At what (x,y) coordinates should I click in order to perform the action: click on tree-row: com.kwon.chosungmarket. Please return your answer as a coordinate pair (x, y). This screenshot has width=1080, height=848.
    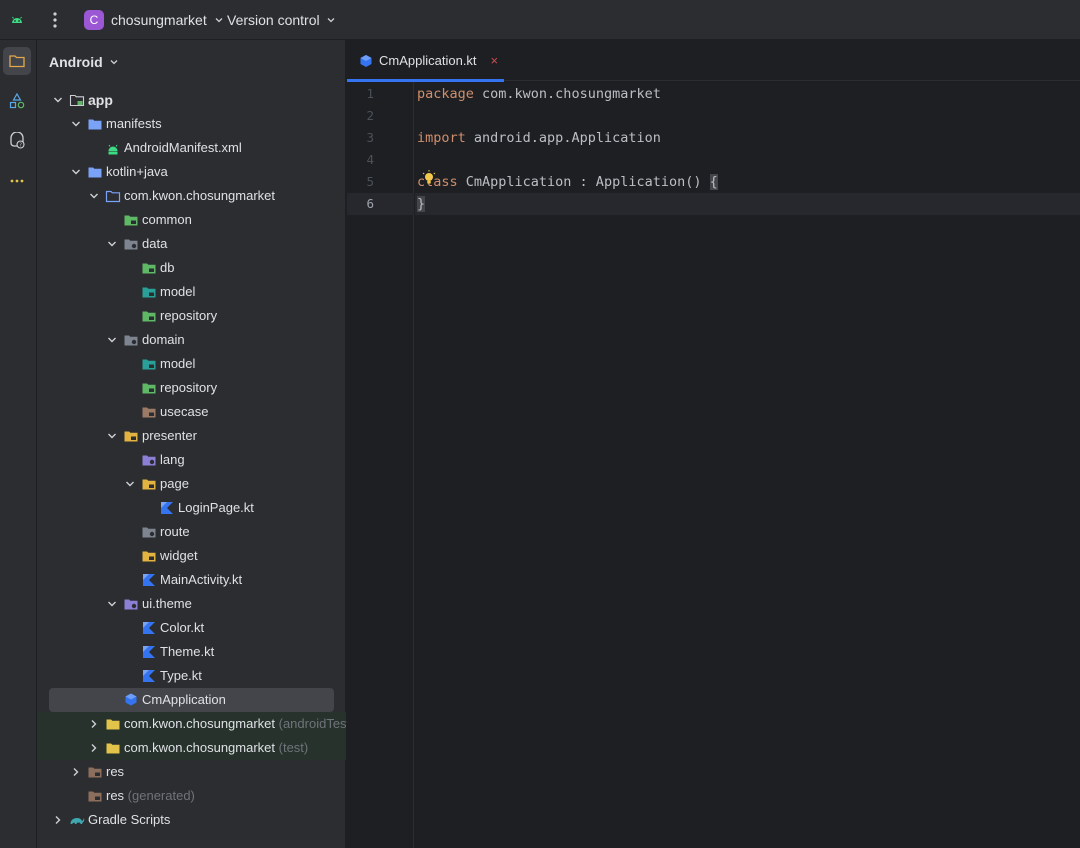
    Looking at the image, I should click on (191, 196).